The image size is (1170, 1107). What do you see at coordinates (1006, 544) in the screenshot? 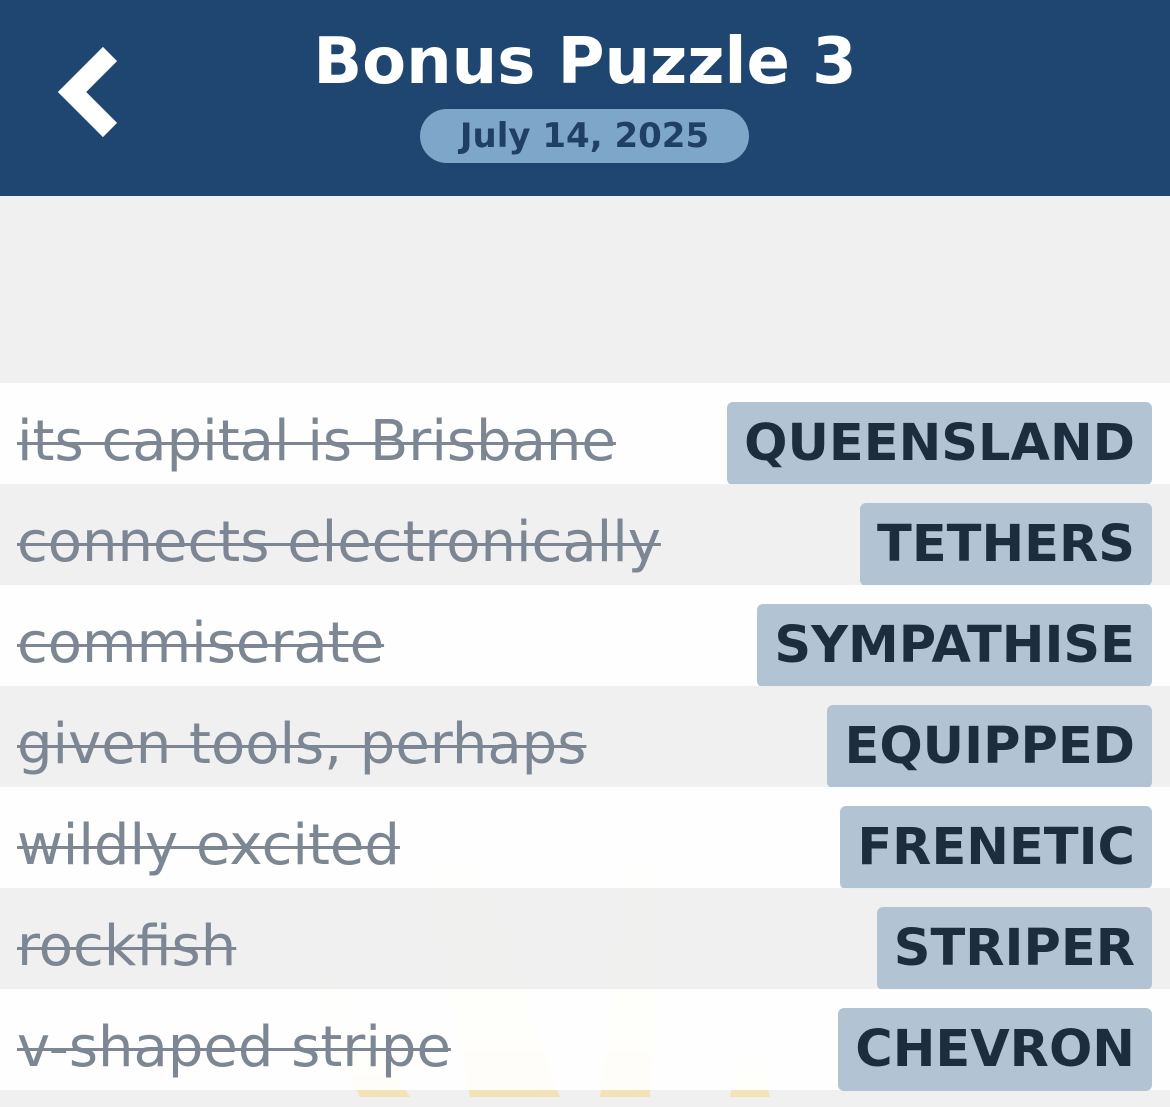
I see `answer-chip: TETHERS` at bounding box center [1006, 544].